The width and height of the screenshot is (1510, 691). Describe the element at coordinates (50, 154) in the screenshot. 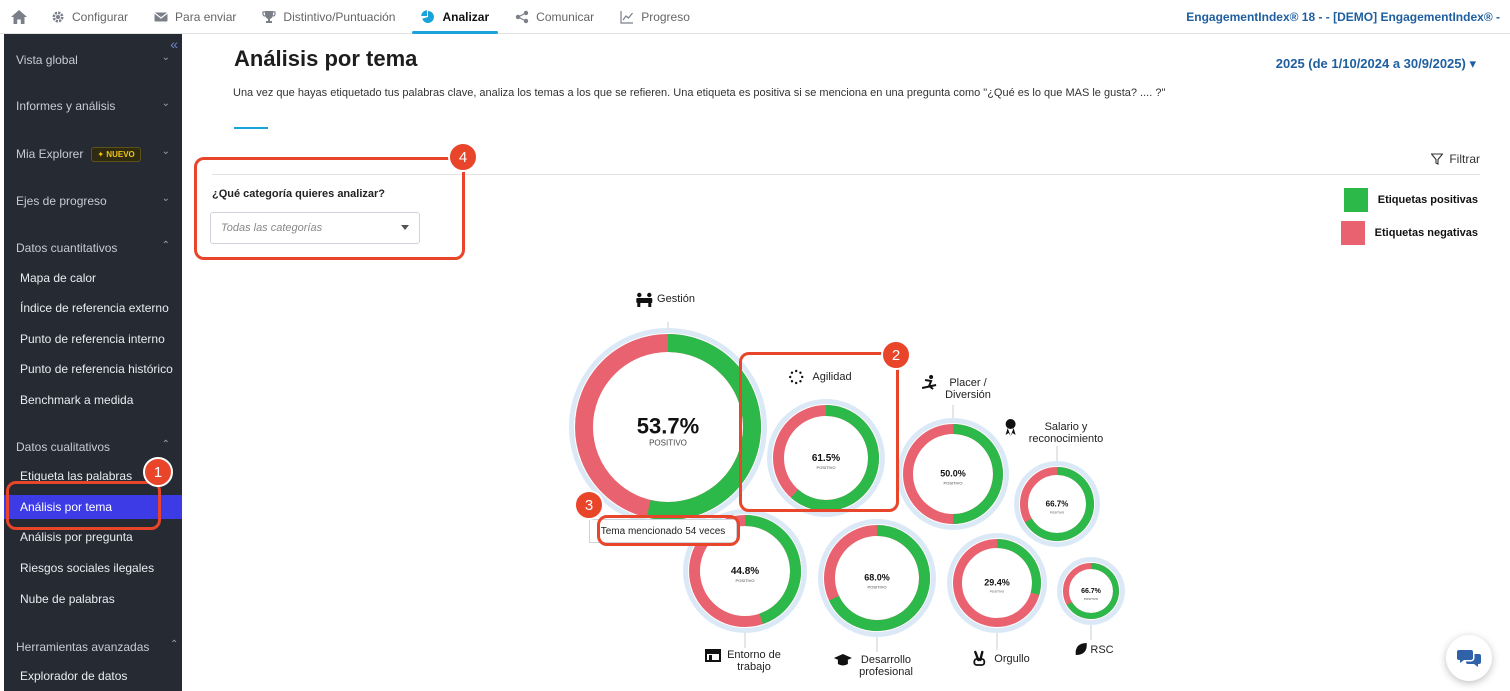

I see `sidebar-section-label: Mia Explorer` at that location.